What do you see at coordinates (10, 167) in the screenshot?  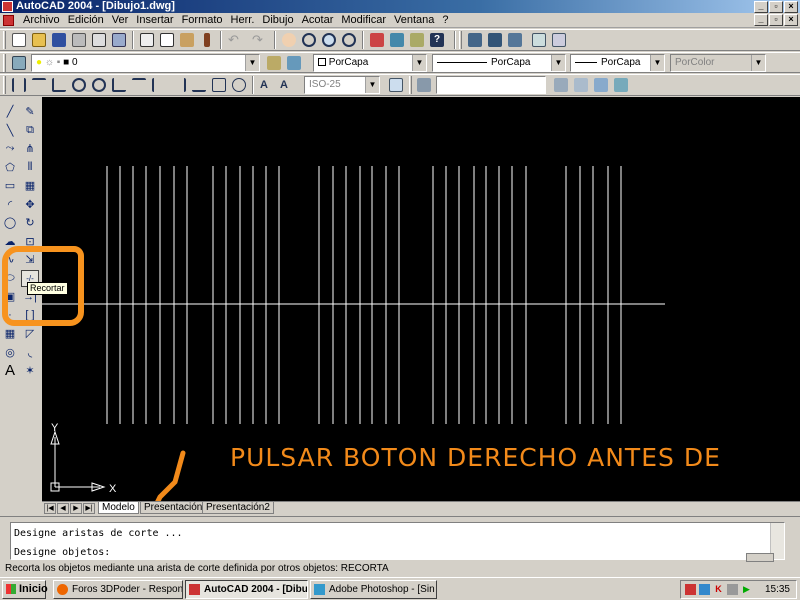 I see `polygon-icon: ⬠` at bounding box center [10, 167].